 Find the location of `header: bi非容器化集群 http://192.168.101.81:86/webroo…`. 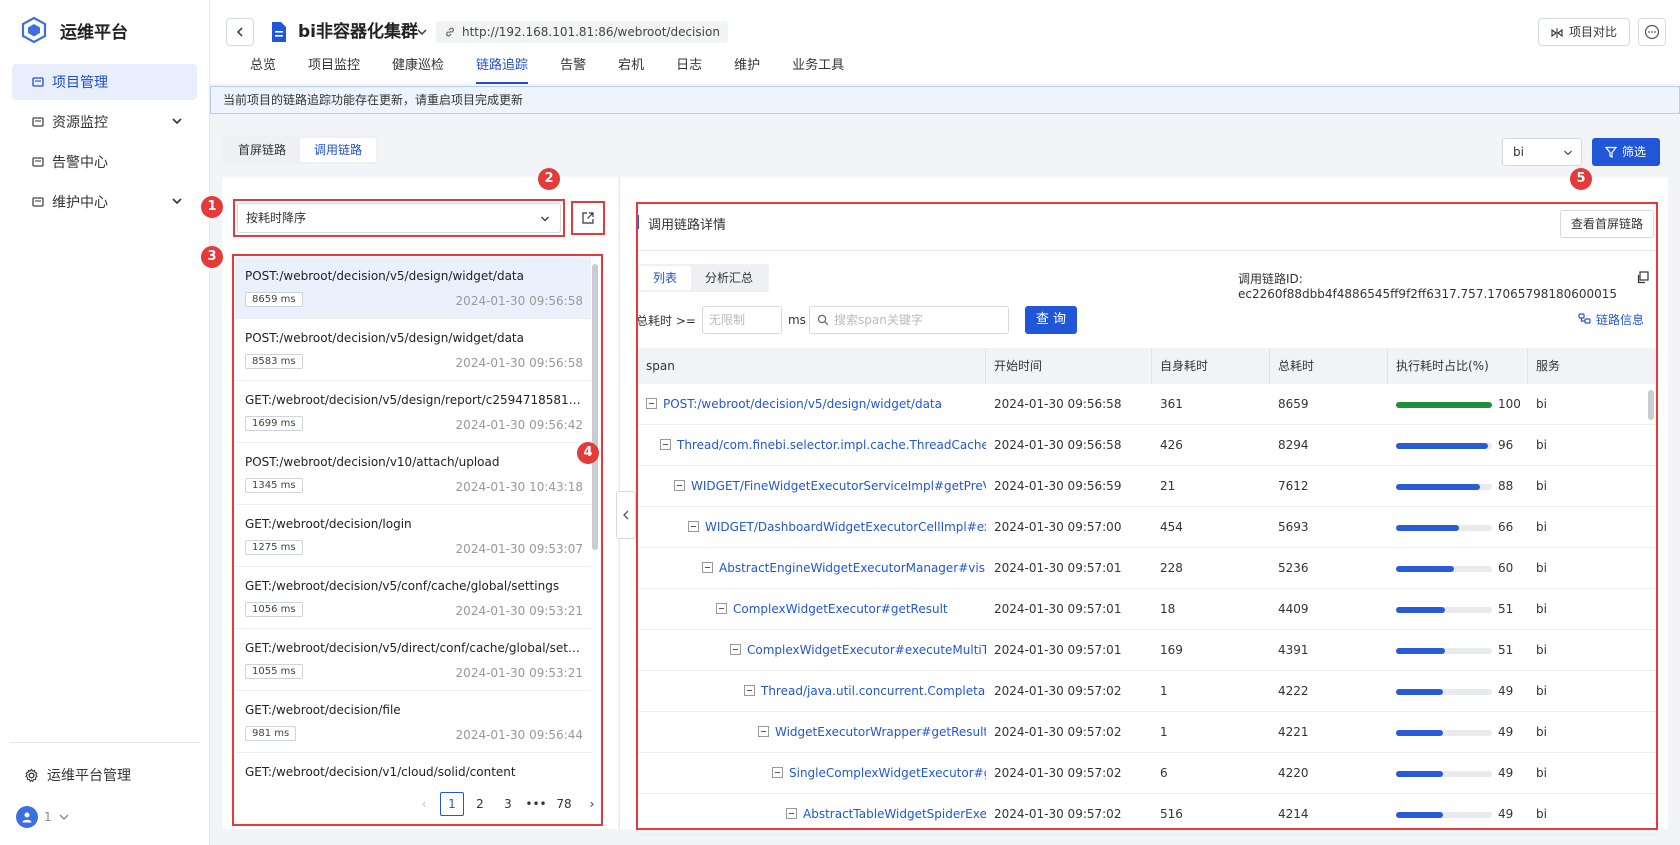

header: bi非容器化集群 http://192.168.101.81:86/webroo… is located at coordinates (945, 42).